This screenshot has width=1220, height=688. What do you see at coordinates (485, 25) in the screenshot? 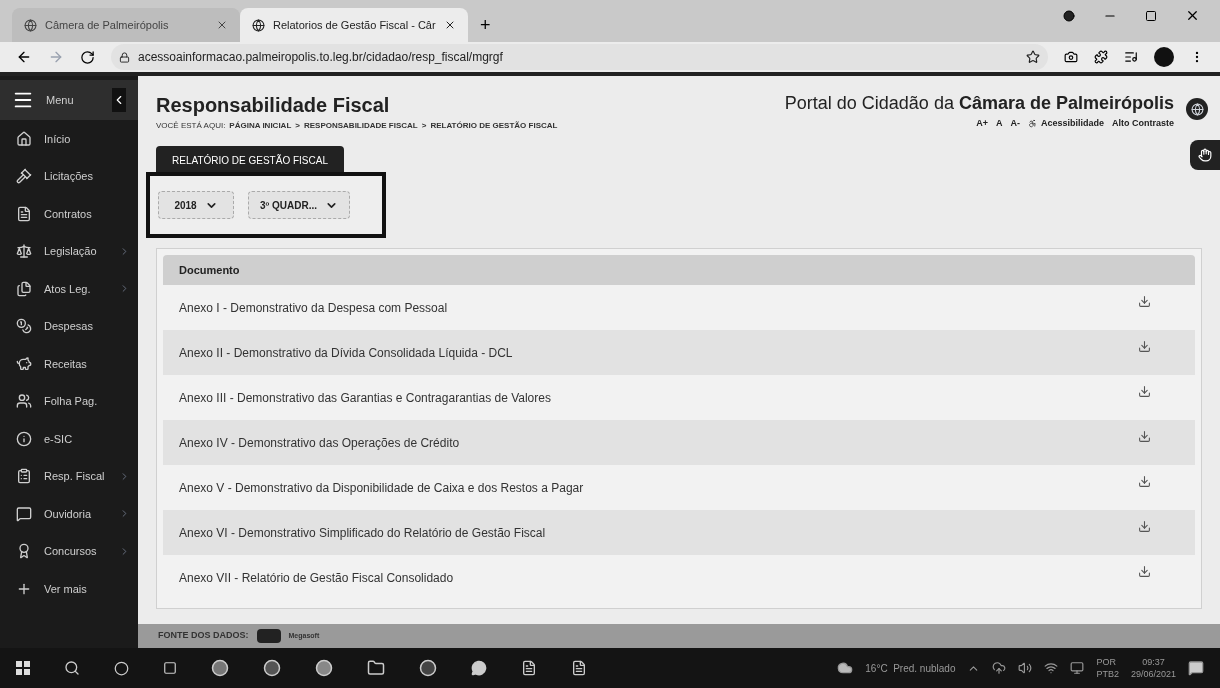
I see `new-tab-button: +` at bounding box center [485, 25].